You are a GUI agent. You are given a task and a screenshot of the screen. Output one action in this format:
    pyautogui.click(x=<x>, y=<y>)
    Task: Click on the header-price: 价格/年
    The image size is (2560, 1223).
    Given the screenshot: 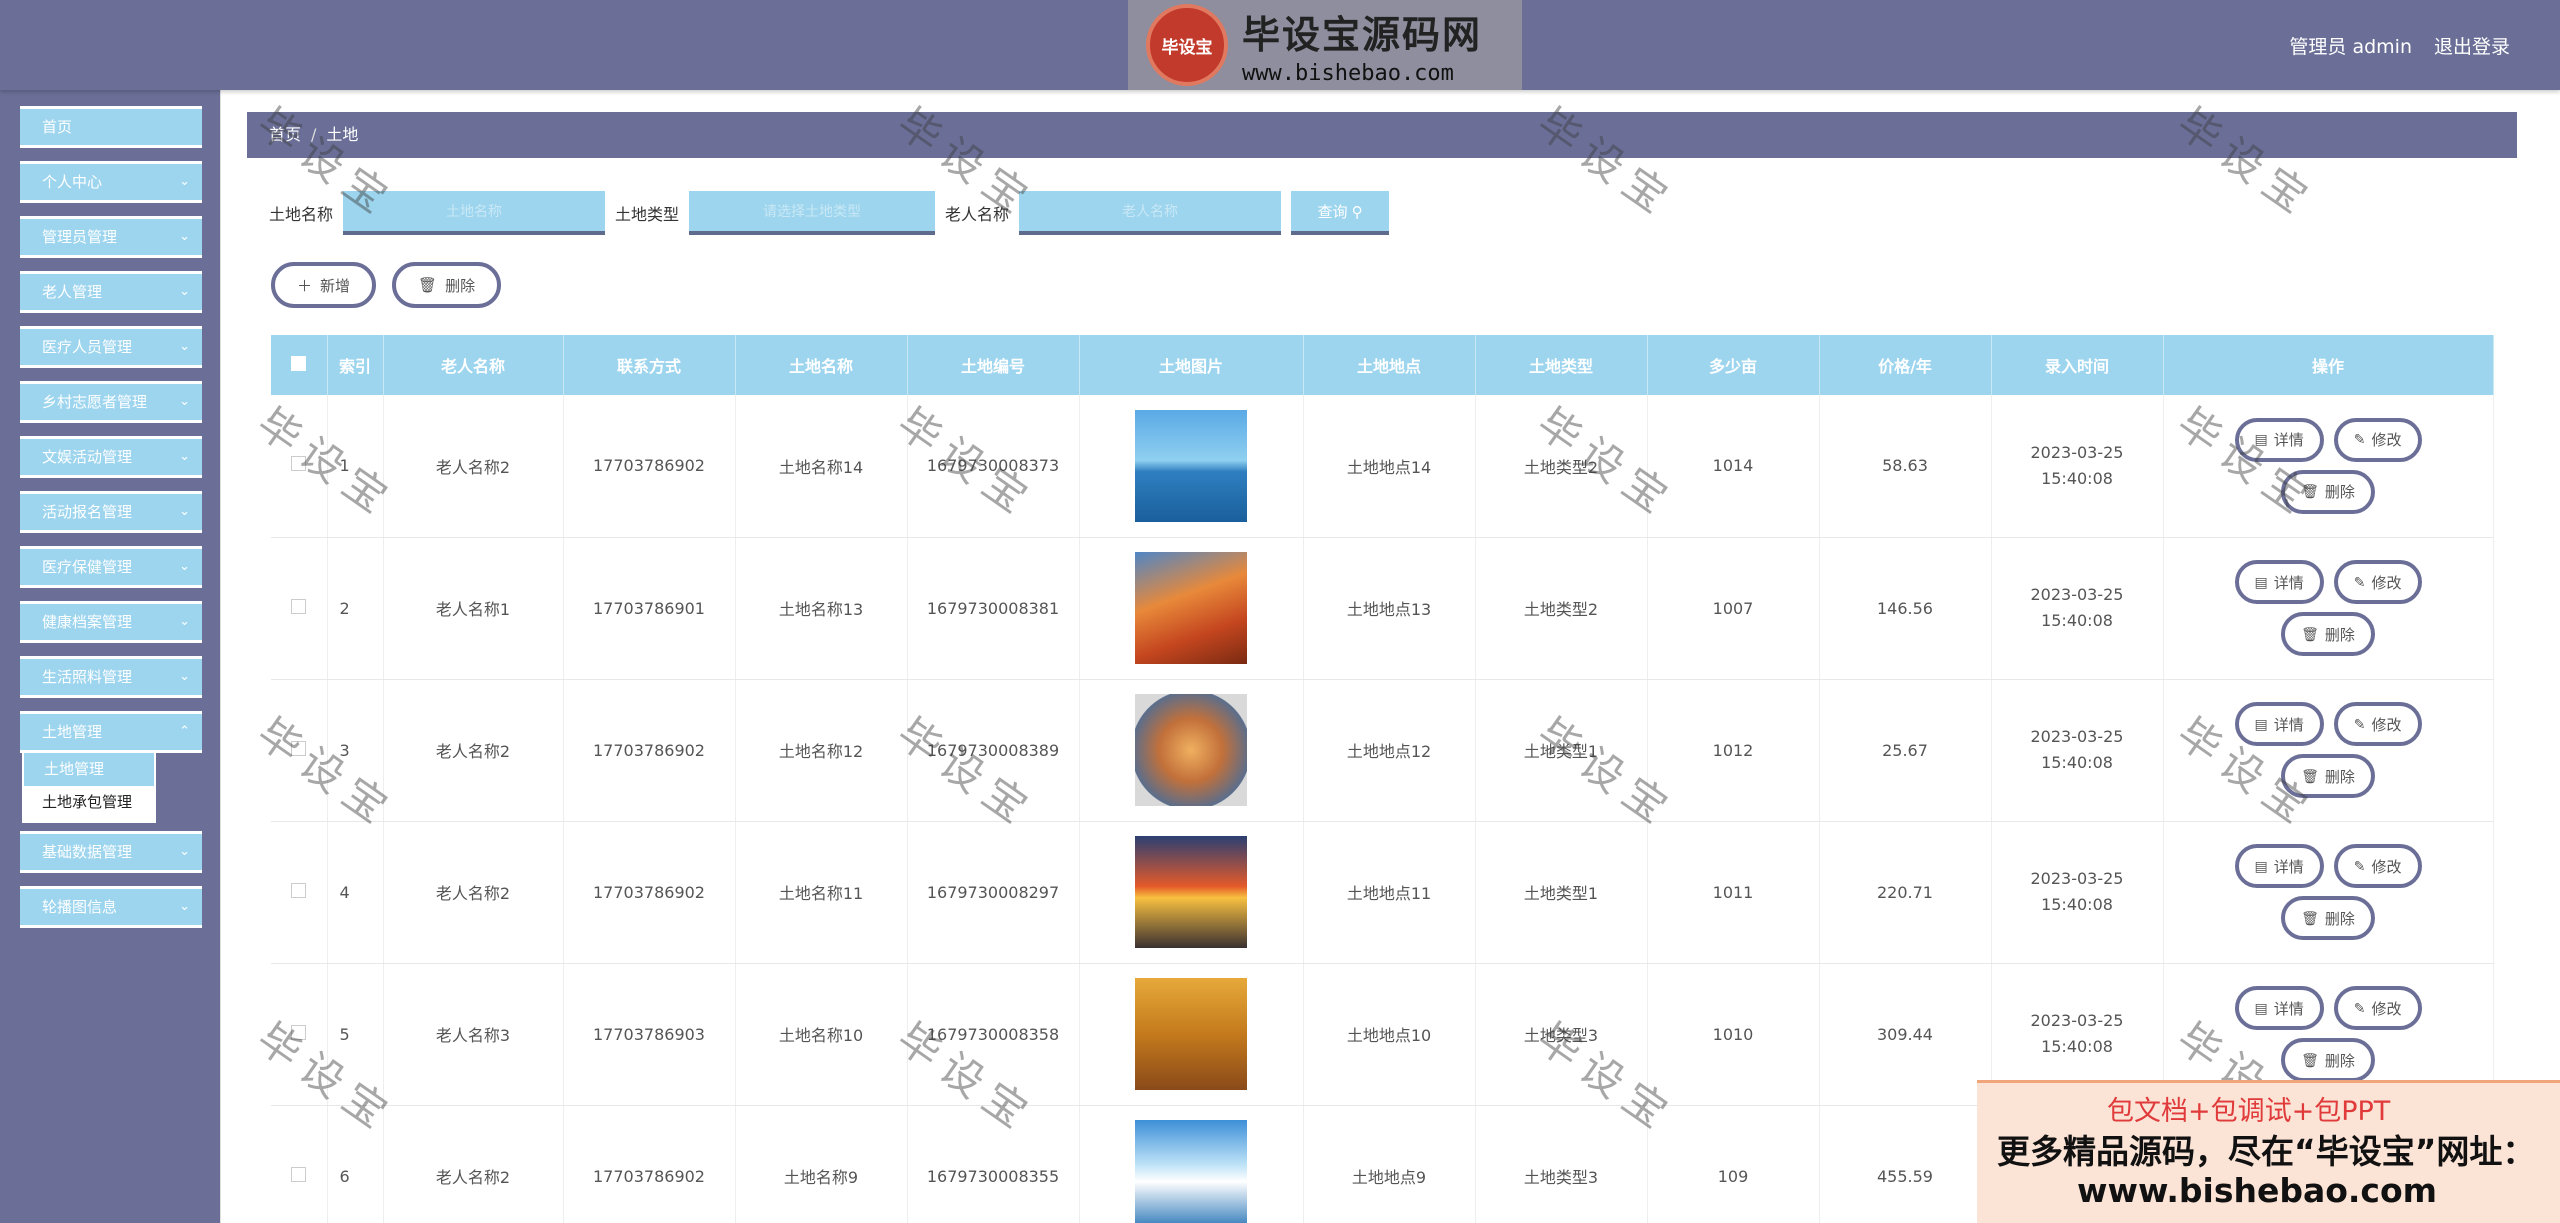 What is the action you would take?
    pyautogui.click(x=1905, y=365)
    